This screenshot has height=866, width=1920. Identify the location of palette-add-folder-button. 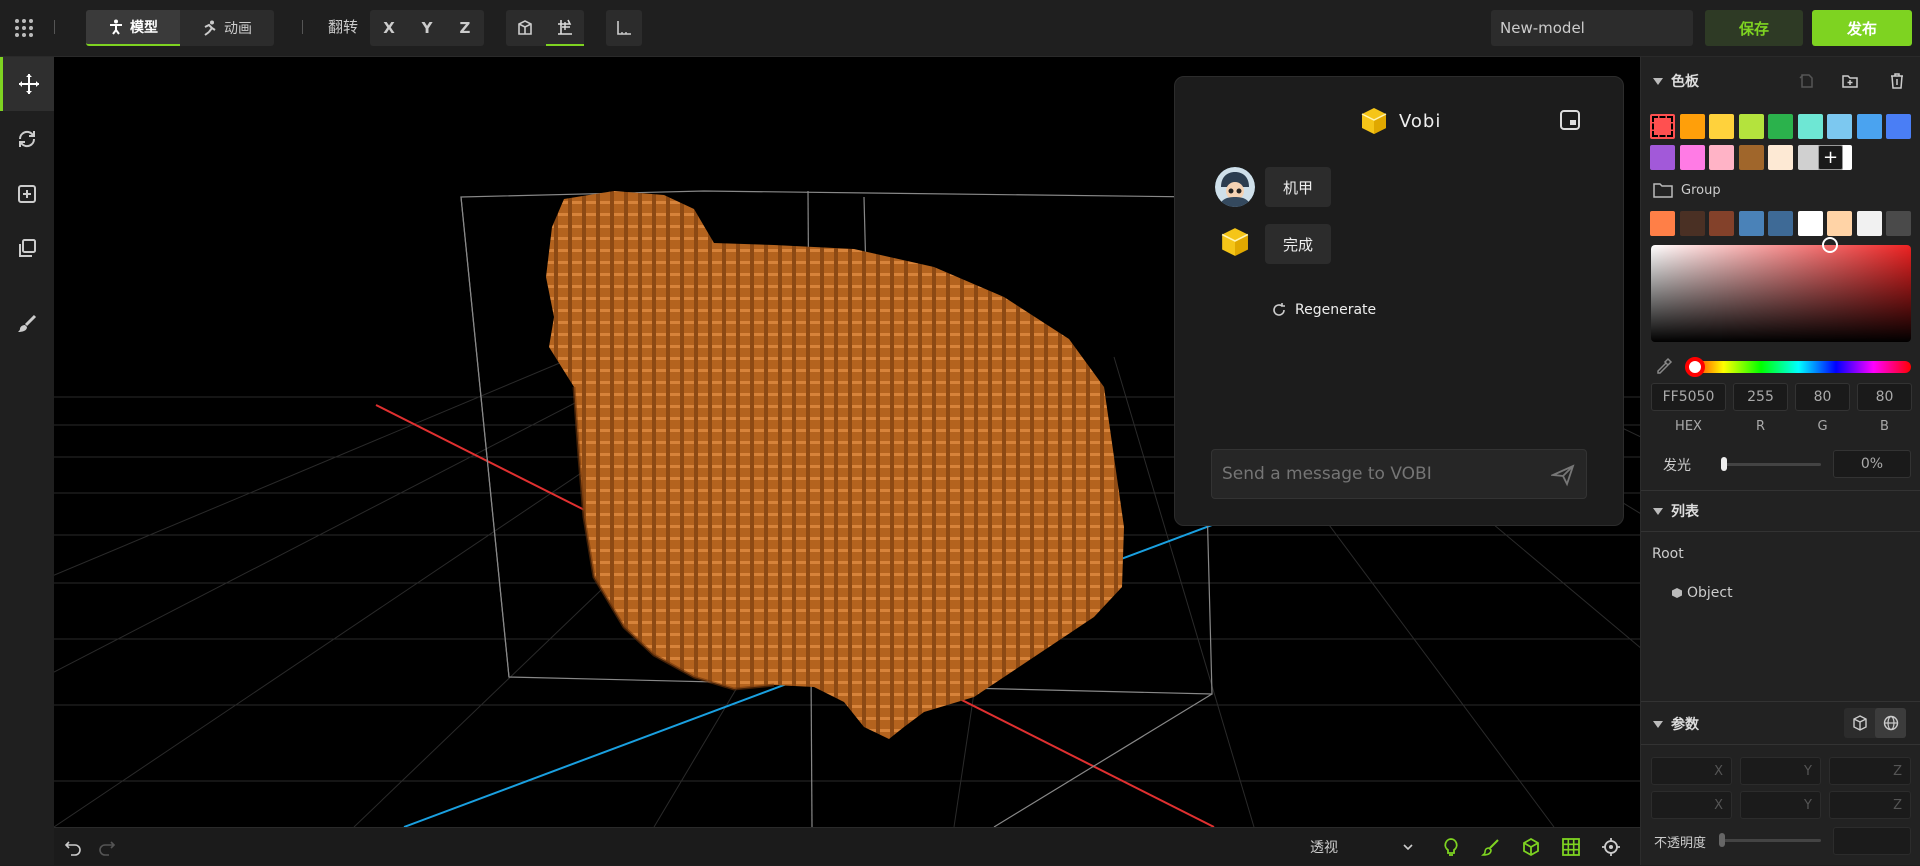
(1850, 81).